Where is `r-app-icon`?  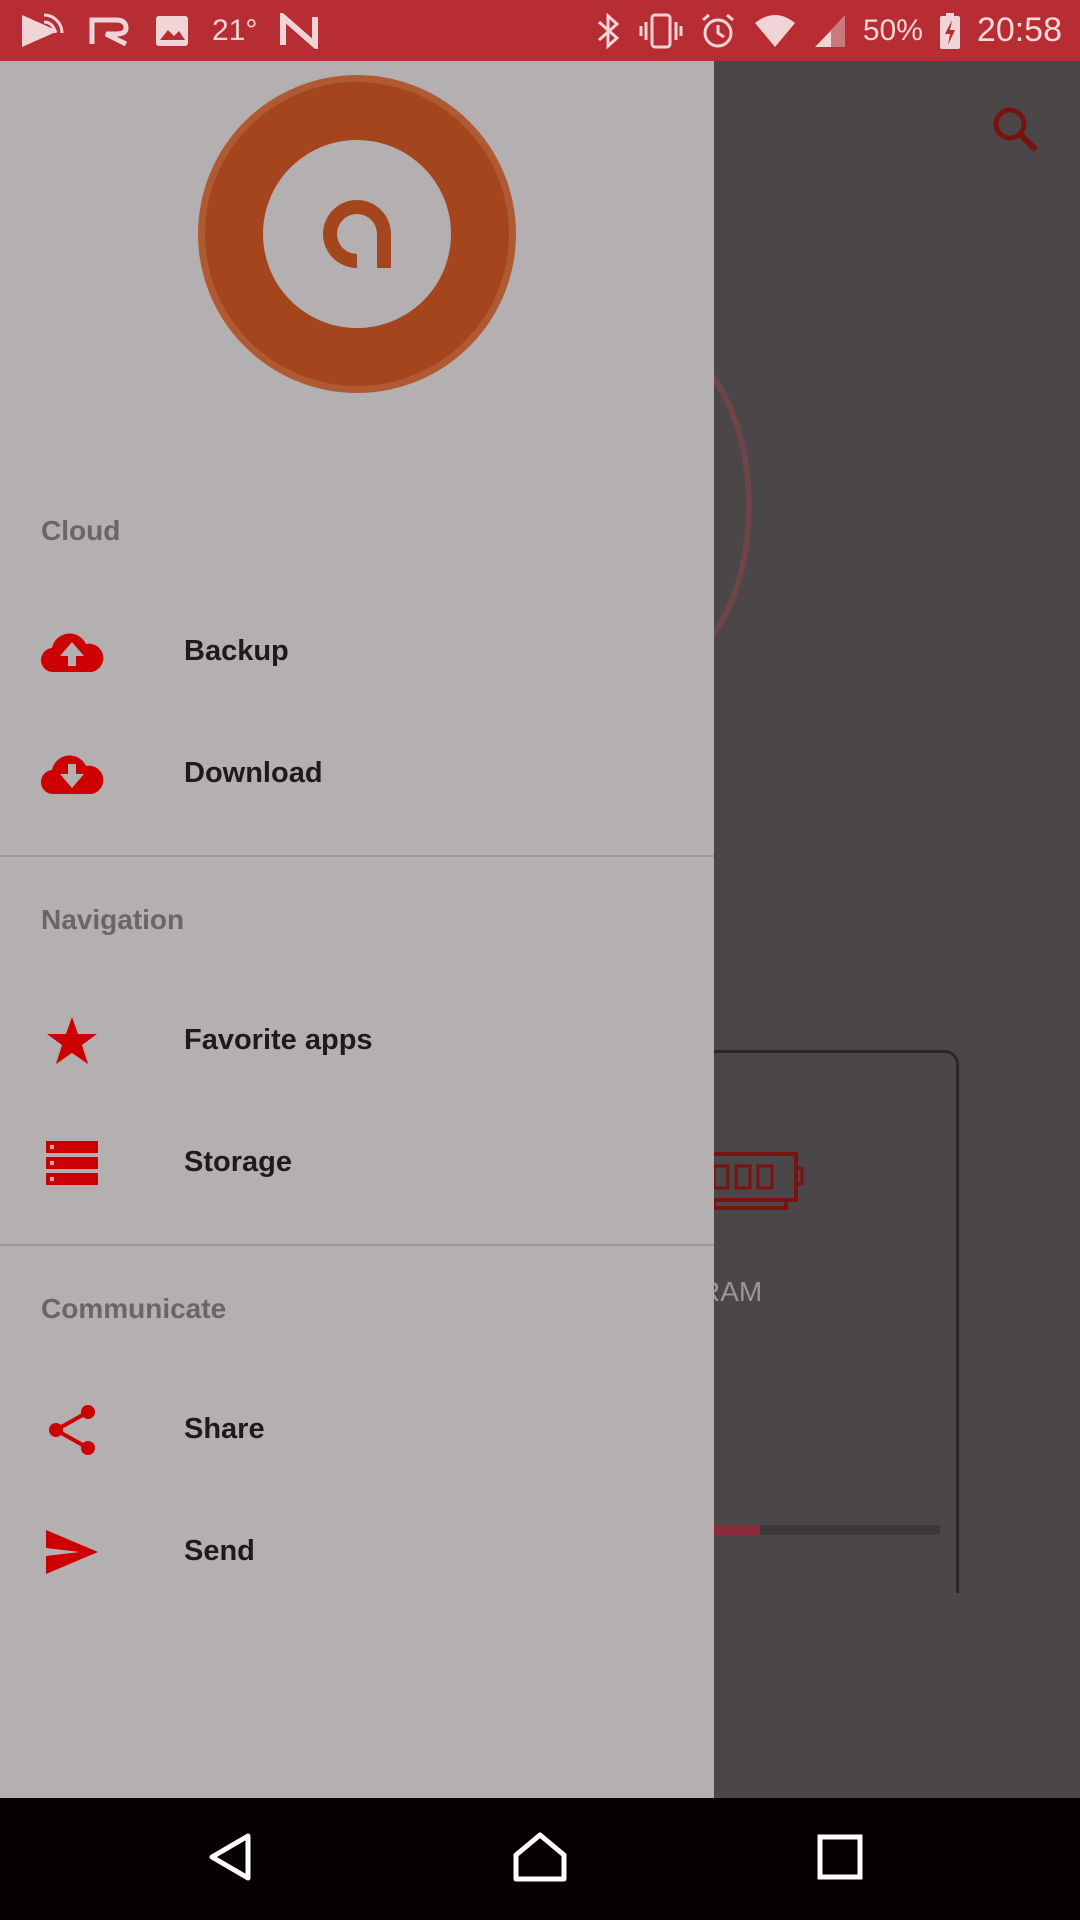
r-app-icon is located at coordinates (110, 31).